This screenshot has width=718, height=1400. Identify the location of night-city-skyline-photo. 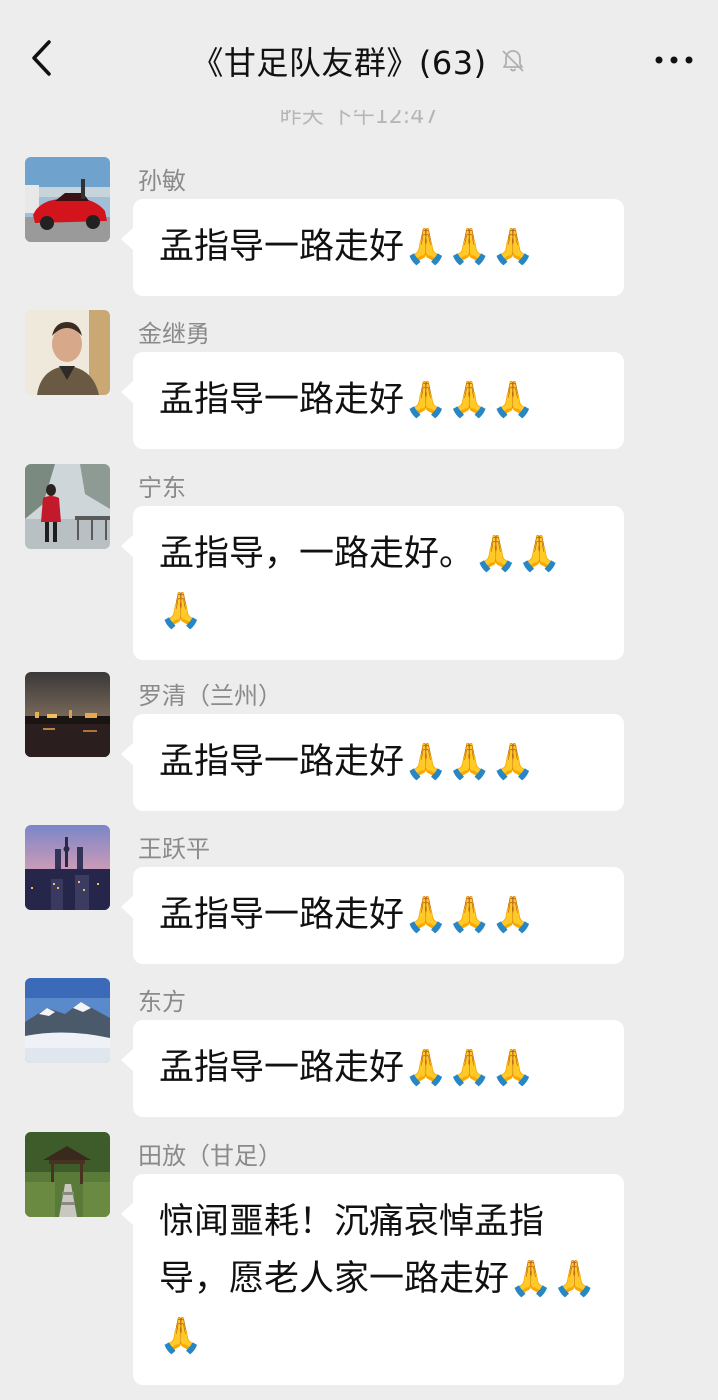
(67, 714).